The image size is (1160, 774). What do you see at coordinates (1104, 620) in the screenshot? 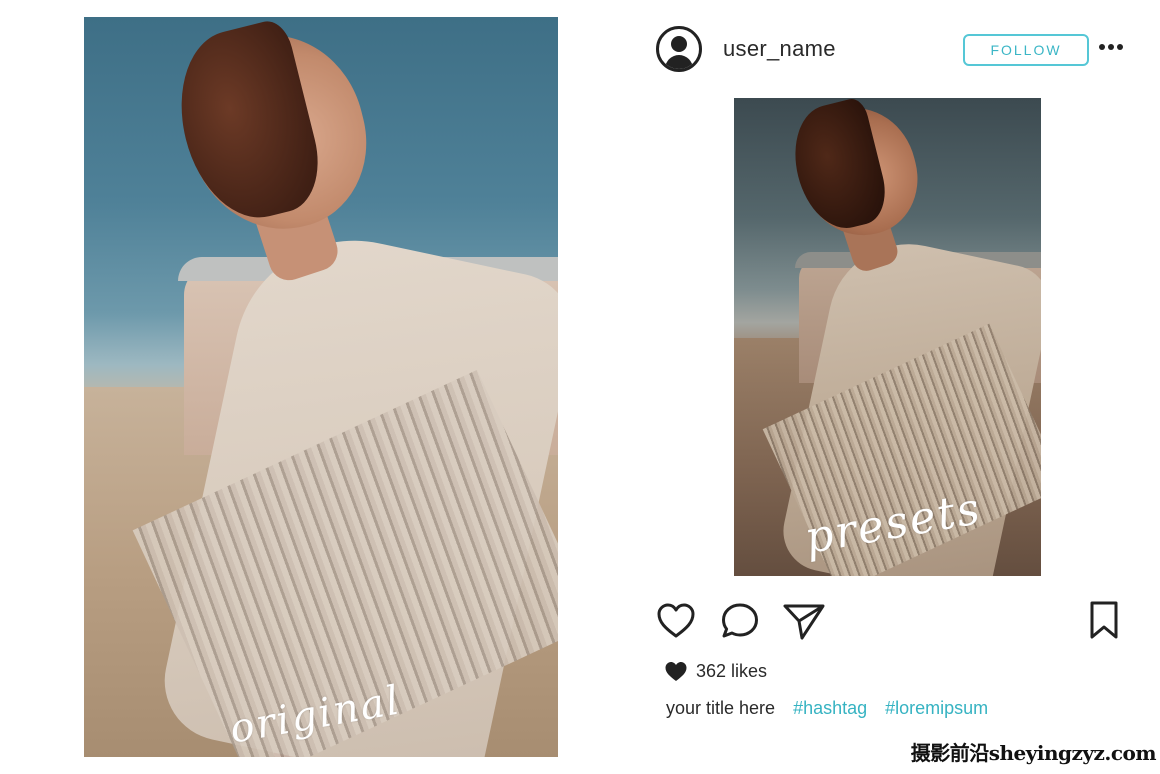
I see `bookmark-icon` at bounding box center [1104, 620].